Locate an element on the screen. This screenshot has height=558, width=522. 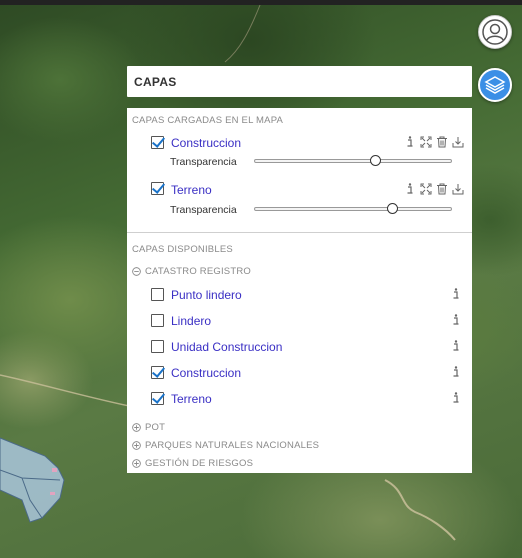
user-button is located at coordinates (495, 32).